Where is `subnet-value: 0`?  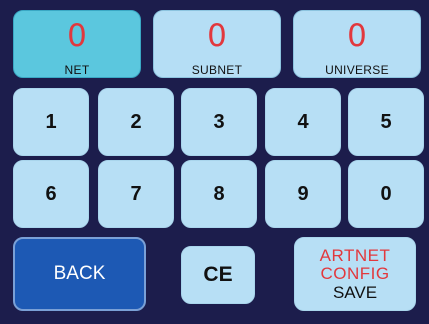
subnet-value: 0 is located at coordinates (217, 36).